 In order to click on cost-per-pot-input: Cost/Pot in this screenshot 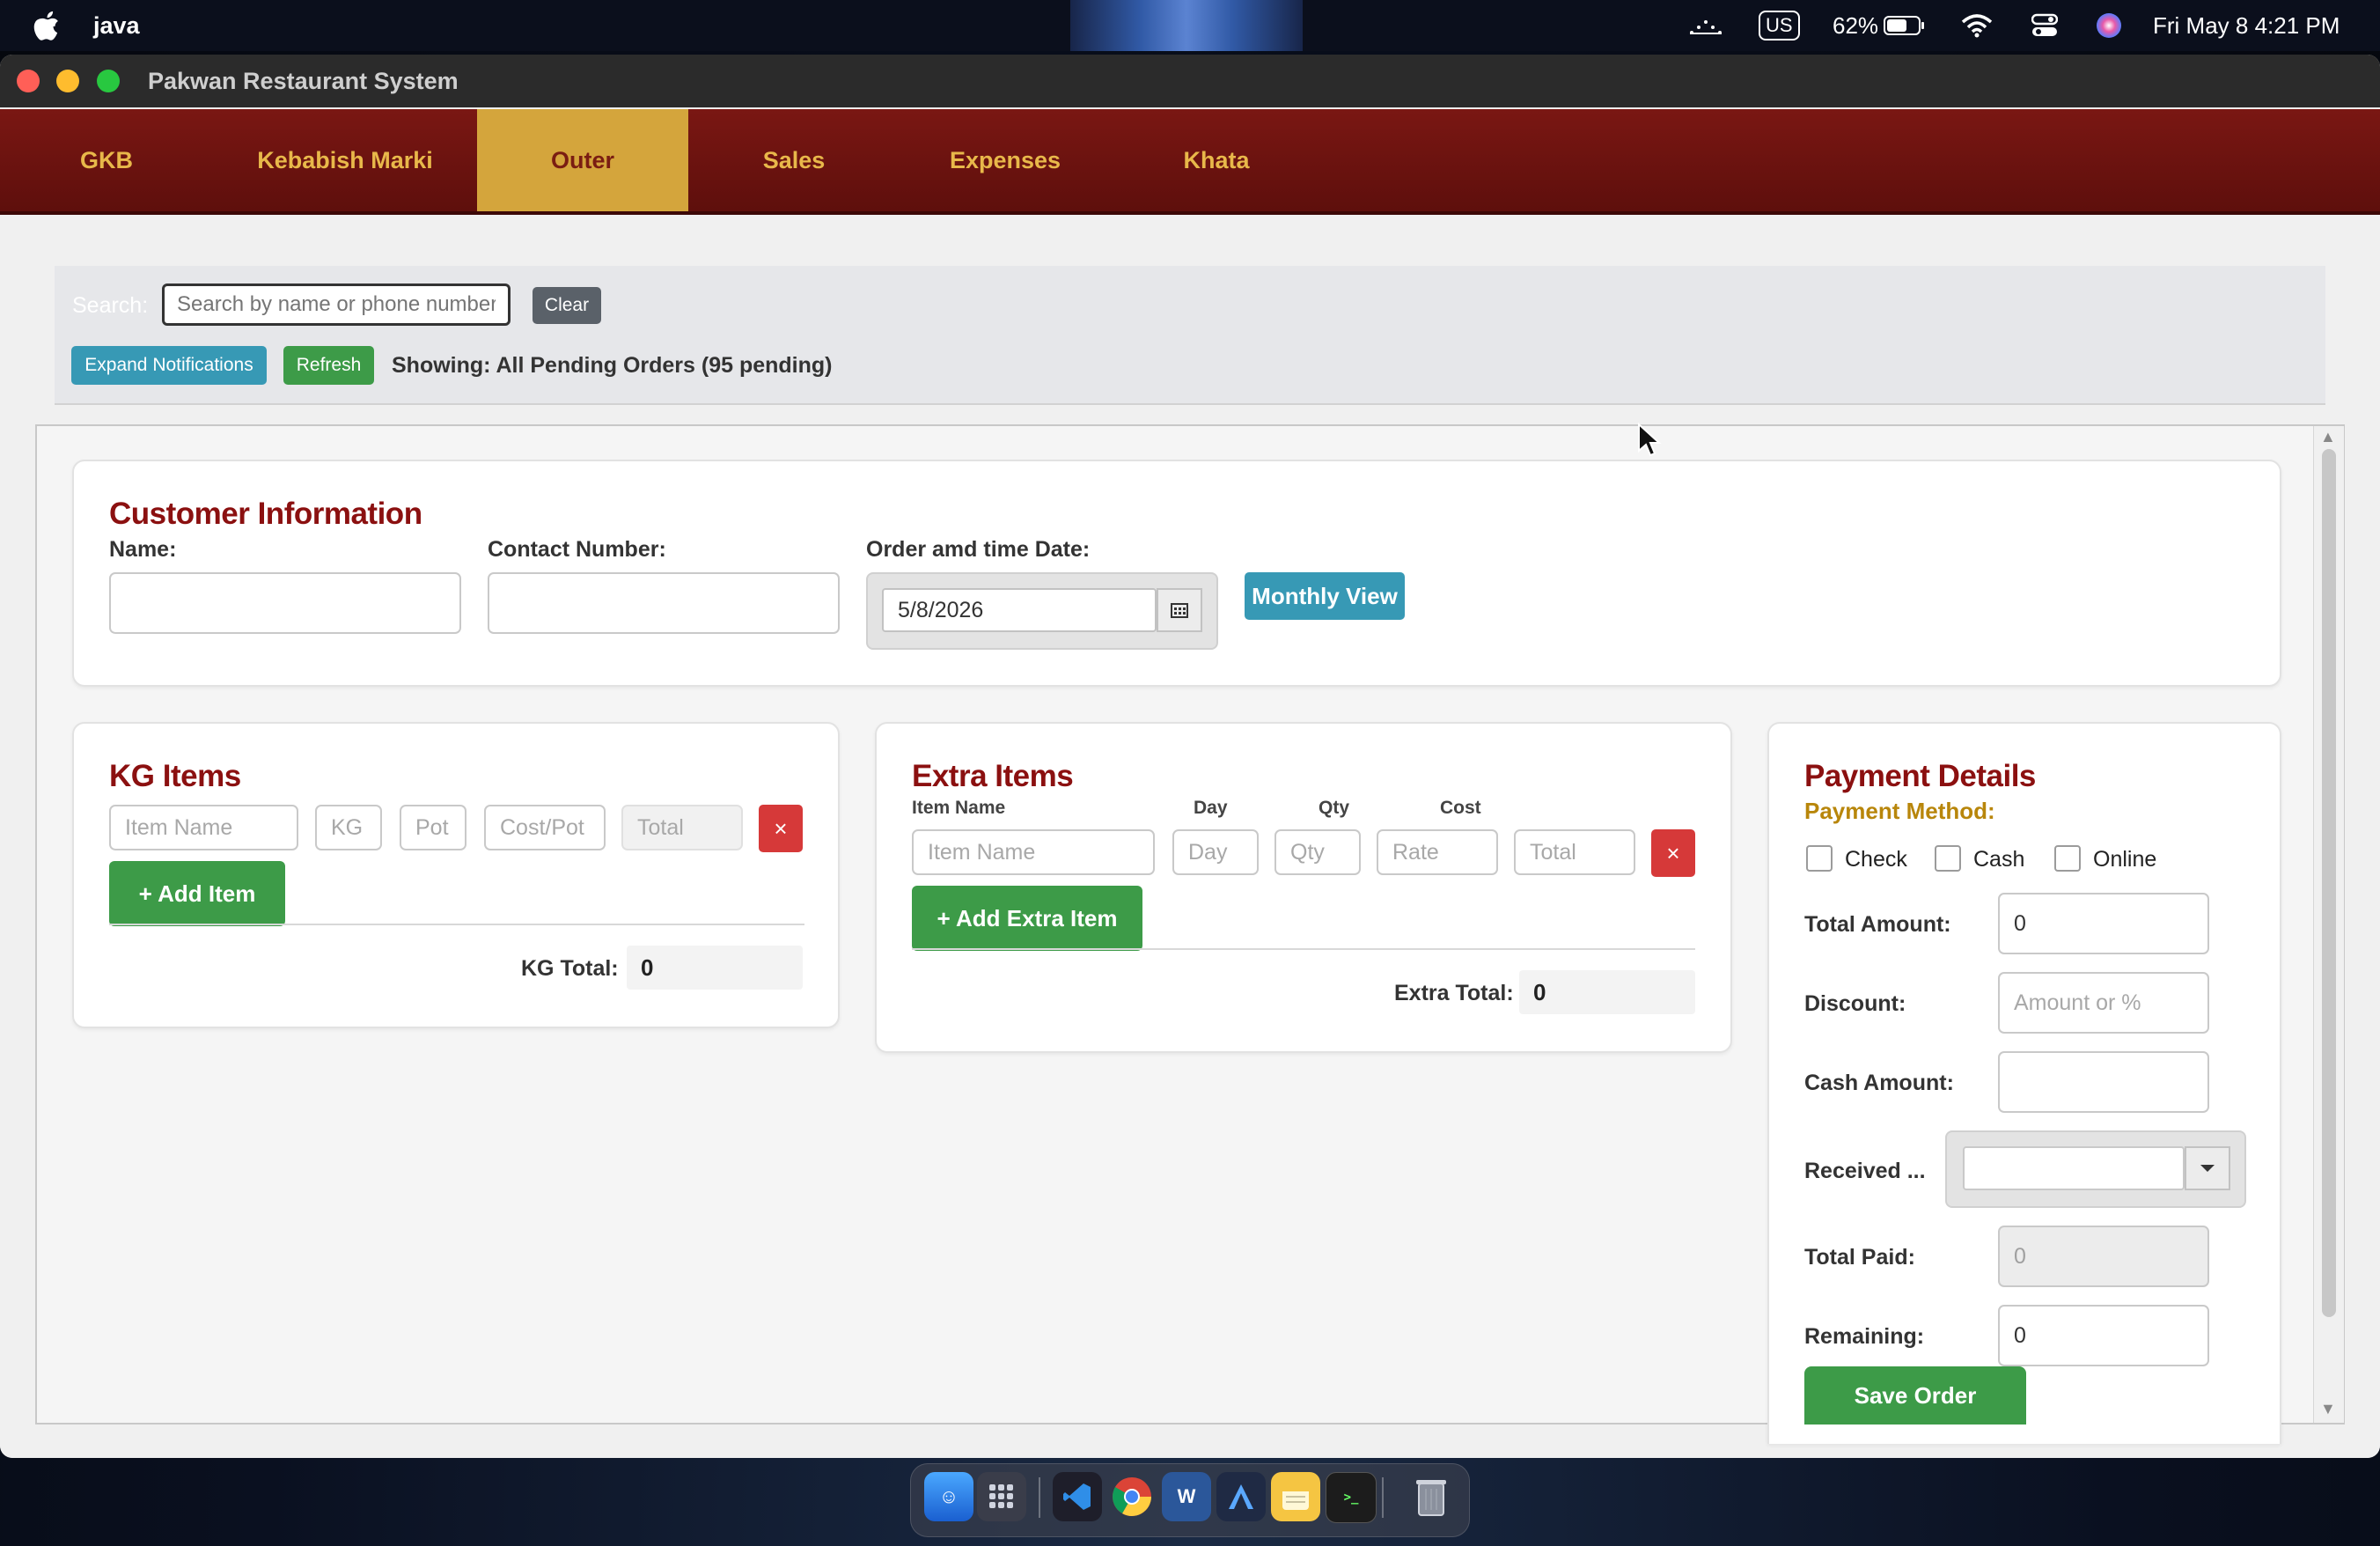, I will do `click(545, 827)`.